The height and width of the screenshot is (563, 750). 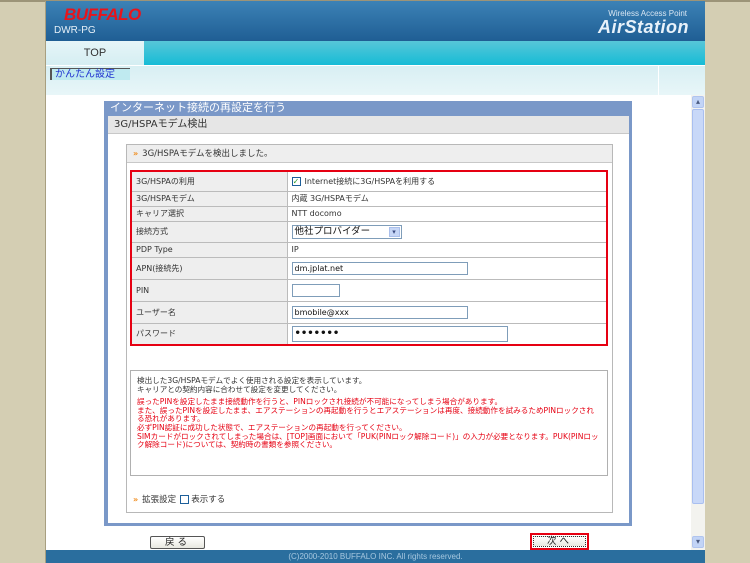 I want to click on next-button-highlight: 次へ, so click(x=559, y=541).